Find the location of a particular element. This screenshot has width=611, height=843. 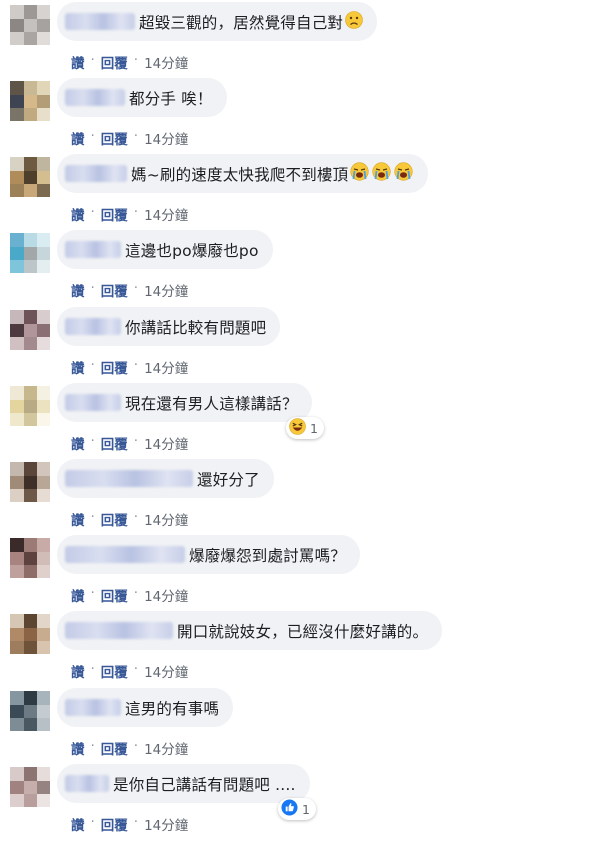

comment-bubble: 這男的有事嗎 is located at coordinates (145, 707).